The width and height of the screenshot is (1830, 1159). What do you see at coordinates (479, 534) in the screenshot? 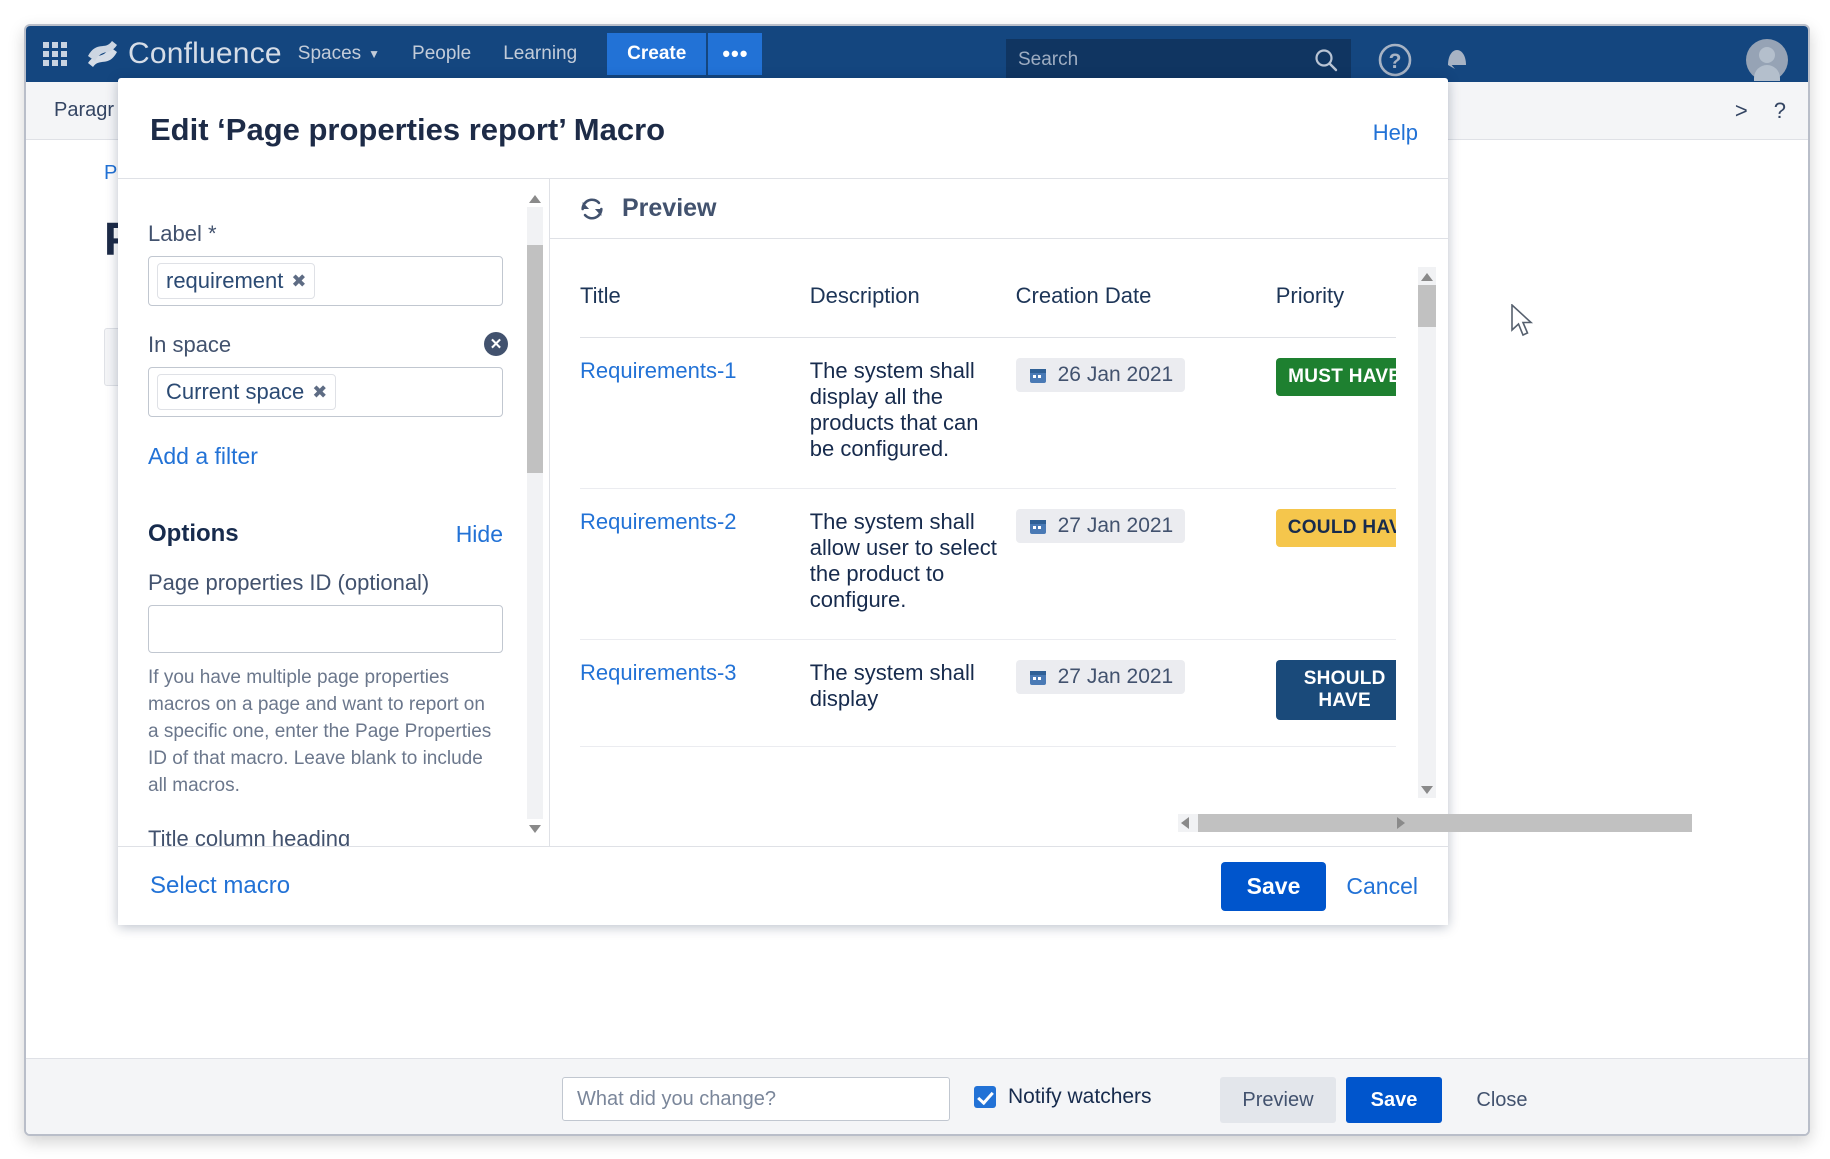
I see `hide-options-link: Hide` at bounding box center [479, 534].